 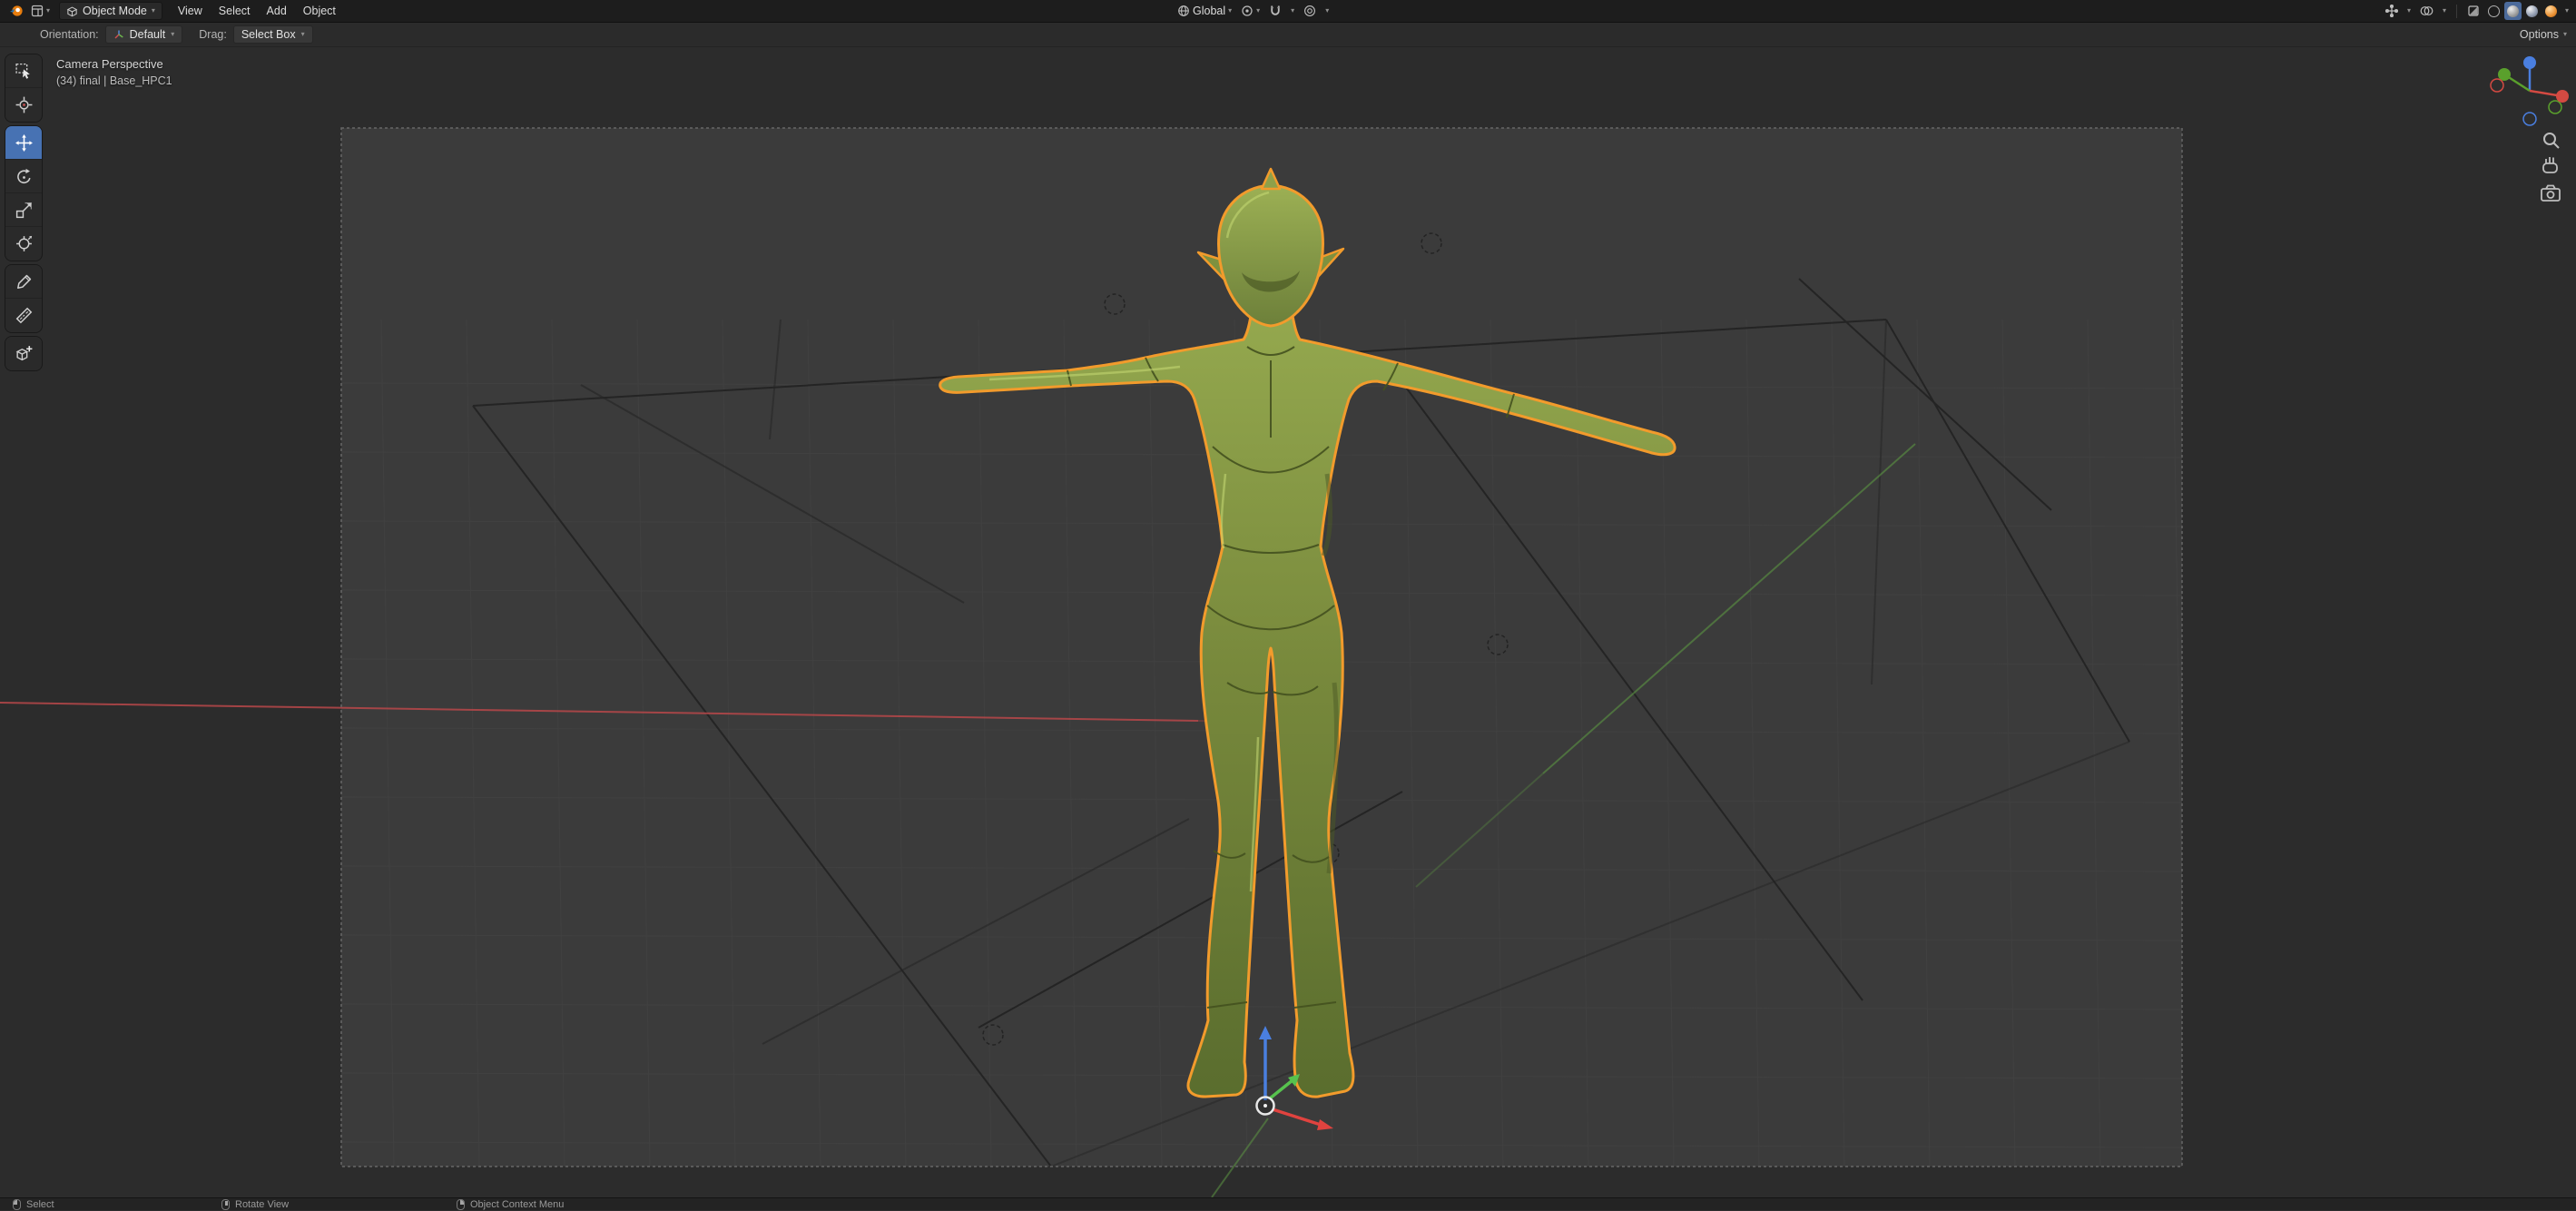 I want to click on proportional-editing-toggle, so click(x=1310, y=11).